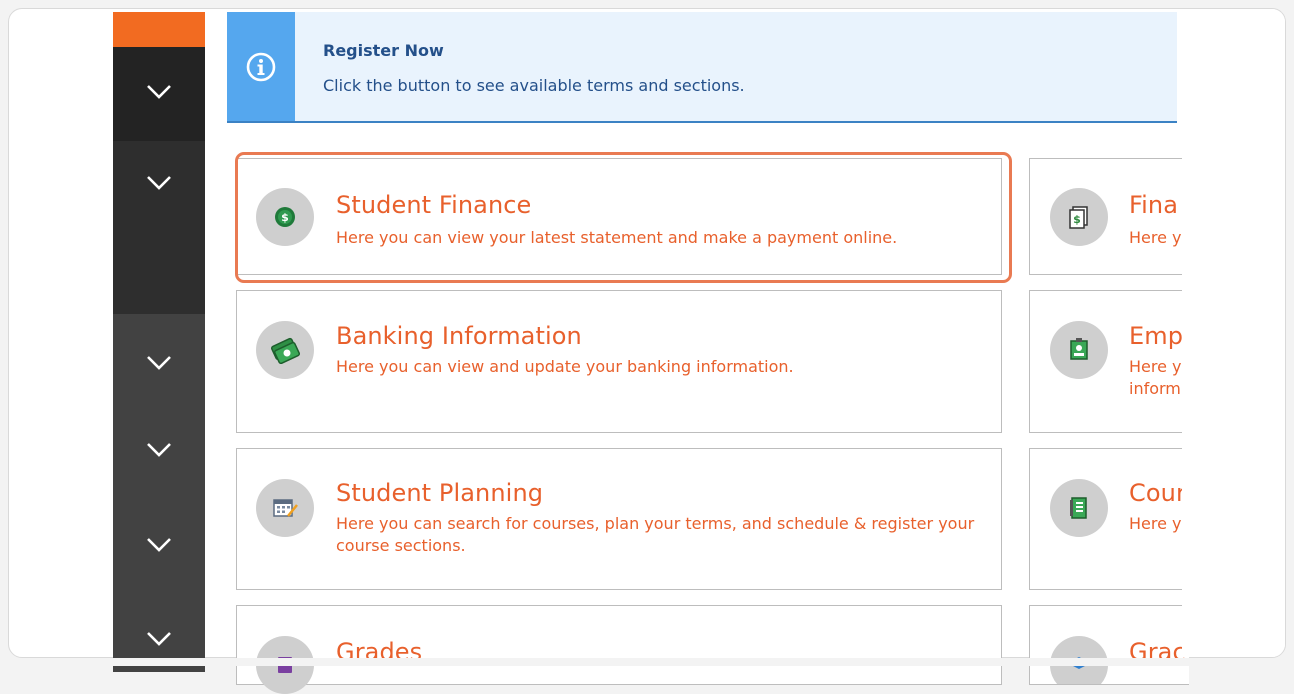  I want to click on sidebar-accent-bar, so click(159, 29).